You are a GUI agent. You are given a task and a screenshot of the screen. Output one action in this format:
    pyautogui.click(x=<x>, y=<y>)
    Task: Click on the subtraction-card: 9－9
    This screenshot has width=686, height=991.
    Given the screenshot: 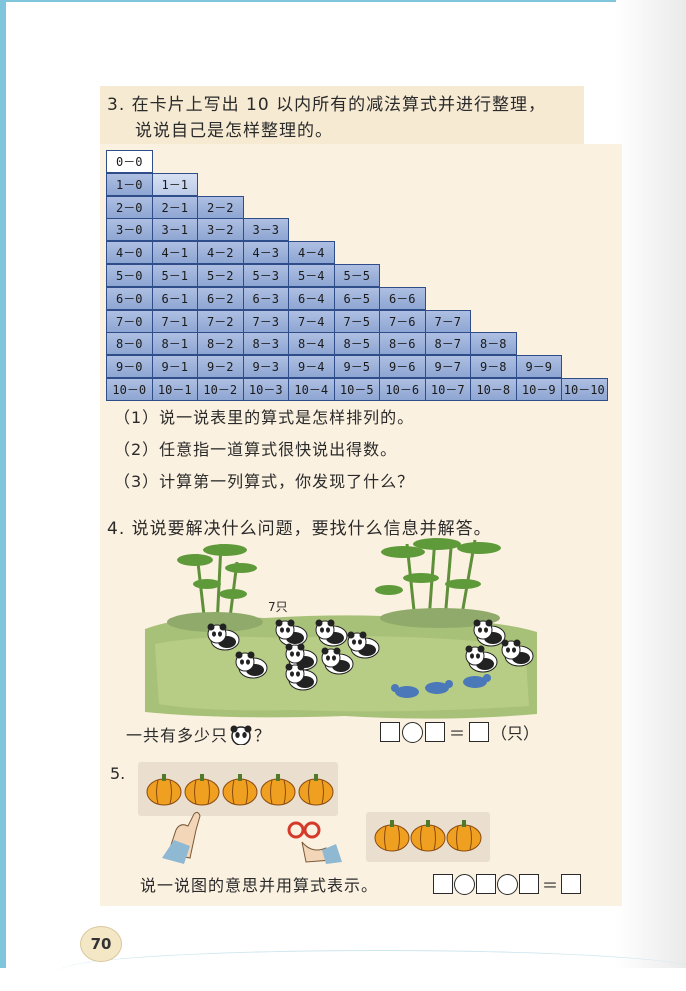 What is the action you would take?
    pyautogui.click(x=538, y=367)
    